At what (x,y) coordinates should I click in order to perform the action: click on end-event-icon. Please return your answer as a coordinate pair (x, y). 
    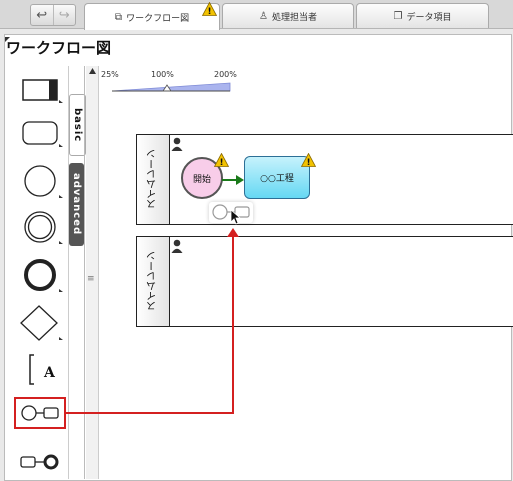
    Looking at the image, I should click on (43, 276).